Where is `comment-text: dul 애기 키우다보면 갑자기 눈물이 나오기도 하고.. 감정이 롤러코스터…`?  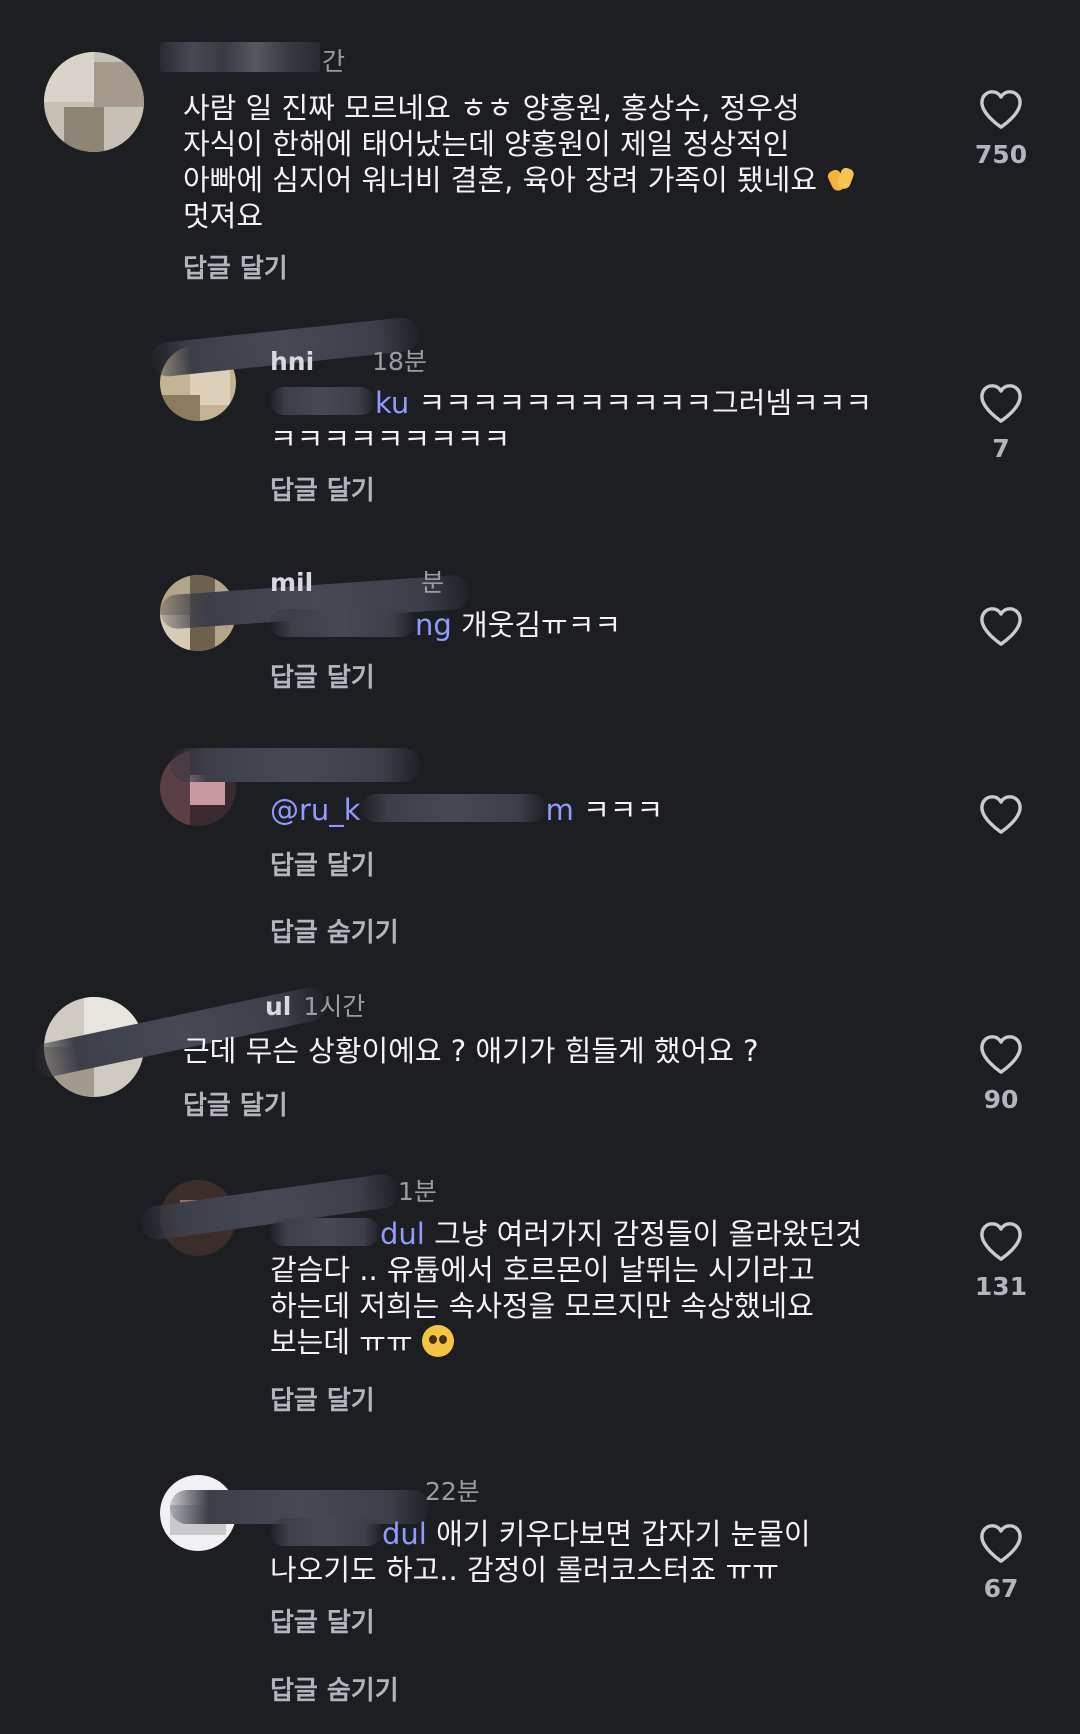
comment-text: dul 애기 키우다보면 갑자기 눈물이 나오기도 하고.. 감정이 롤러코스터… is located at coordinates (600, 1552).